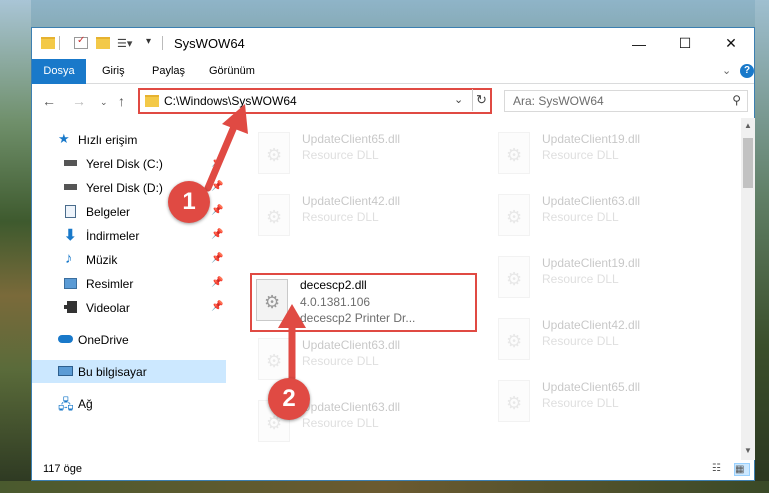 This screenshot has width=769, height=493. I want to click on arrow-to-decescp2-file, so click(292, 343).